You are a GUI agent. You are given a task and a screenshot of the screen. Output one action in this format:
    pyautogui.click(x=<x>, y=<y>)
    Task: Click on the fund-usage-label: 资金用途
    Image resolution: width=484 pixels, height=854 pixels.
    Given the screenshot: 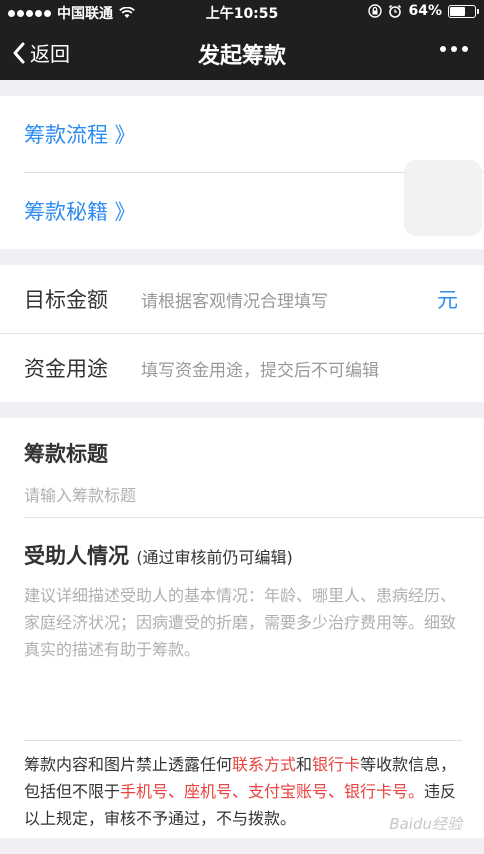 What is the action you would take?
    pyautogui.click(x=66, y=369)
    